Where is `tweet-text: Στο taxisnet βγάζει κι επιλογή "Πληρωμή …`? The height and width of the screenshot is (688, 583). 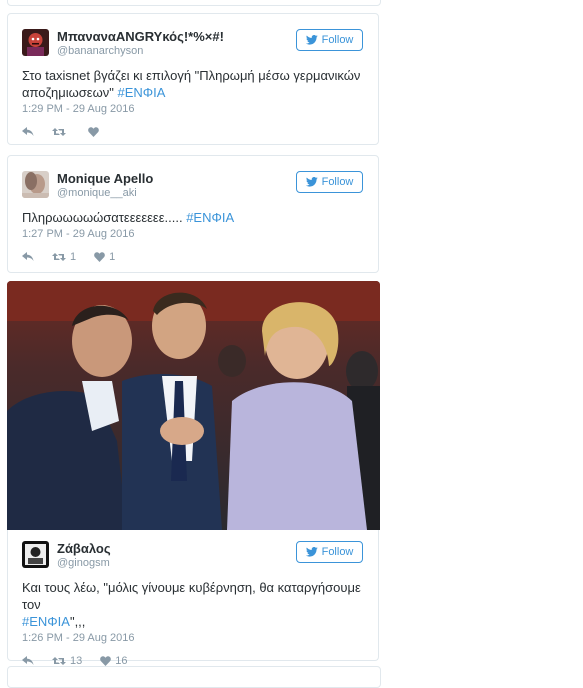 tweet-text: Στο taxisnet βγάζει κι επιλογή "Πληρωμή … is located at coordinates (191, 84).